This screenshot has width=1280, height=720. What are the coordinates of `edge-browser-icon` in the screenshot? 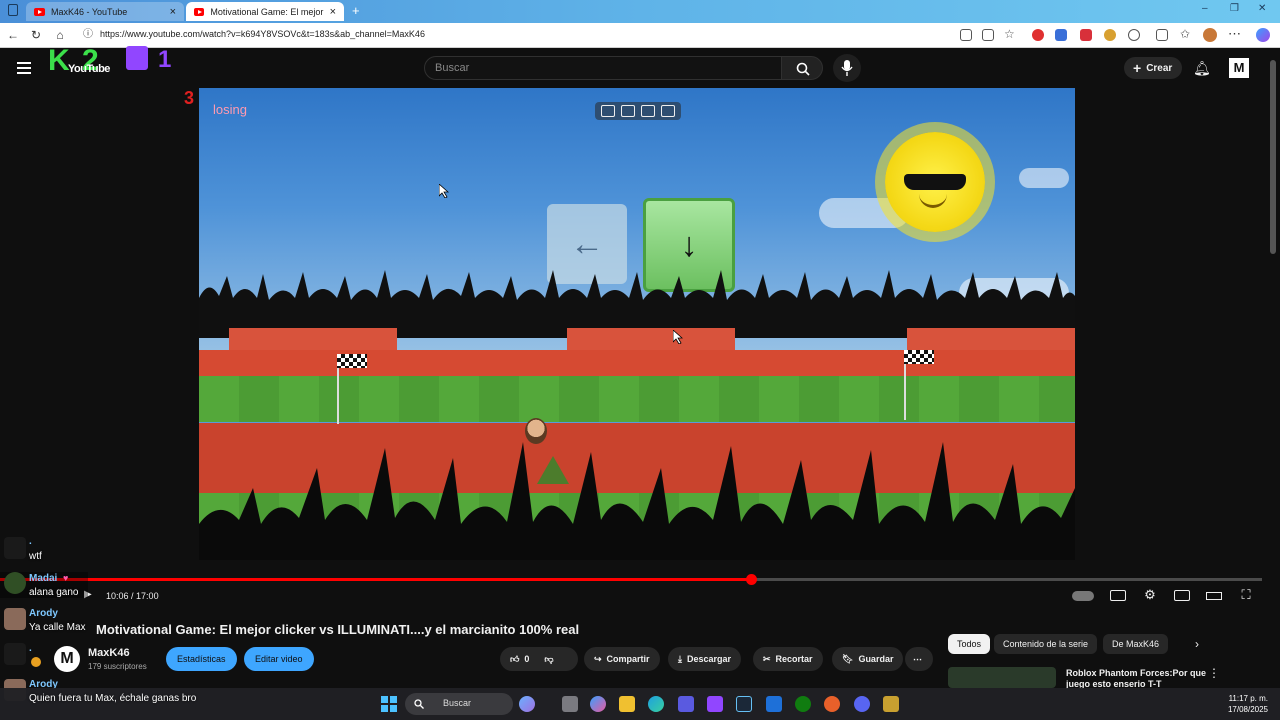 It's located at (656, 704).